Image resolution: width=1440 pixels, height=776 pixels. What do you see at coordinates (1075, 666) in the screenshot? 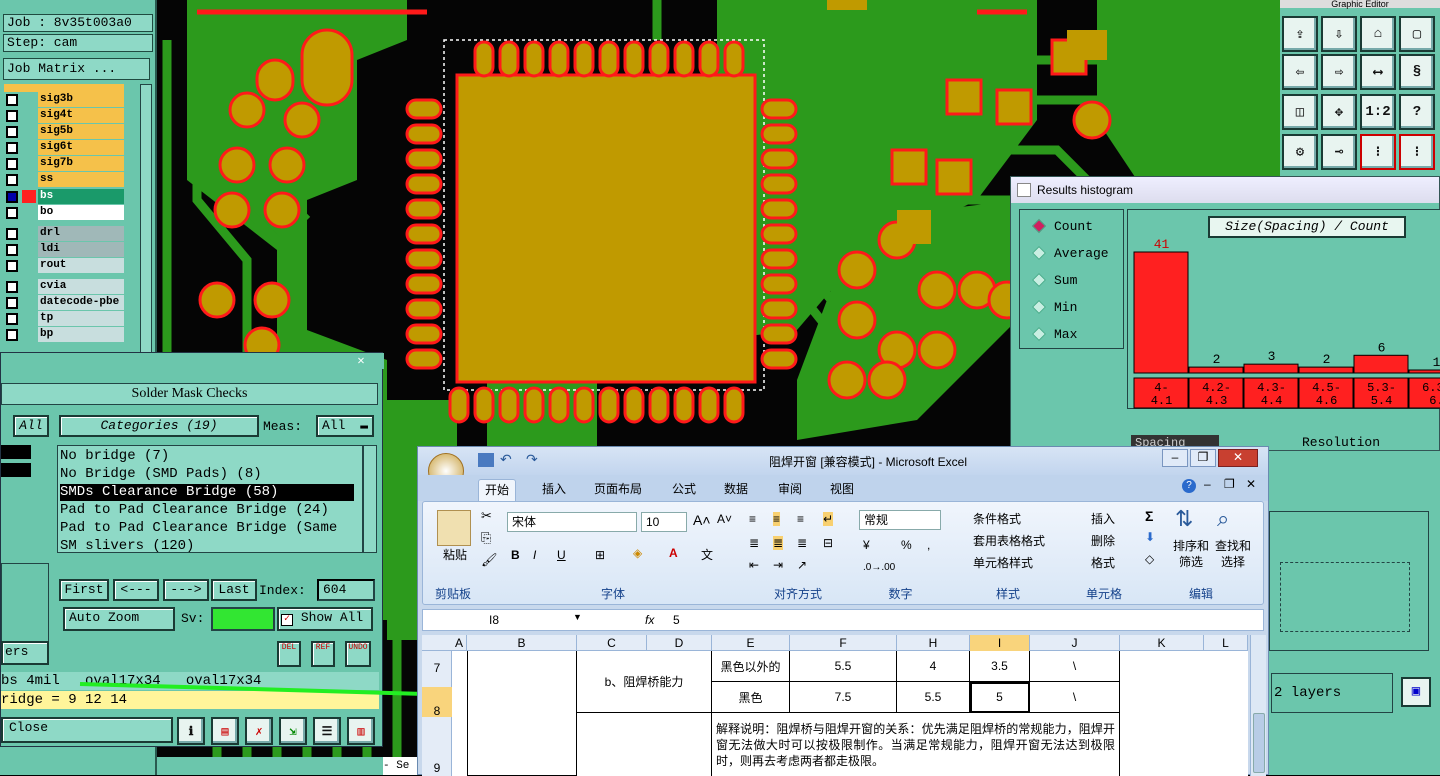
I see `cell-j7: \` at bounding box center [1075, 666].